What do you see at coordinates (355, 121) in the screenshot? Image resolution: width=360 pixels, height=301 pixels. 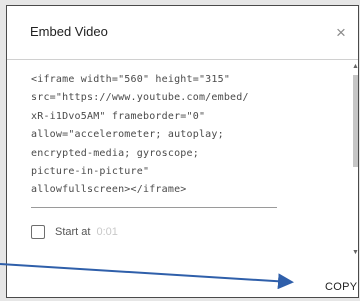 I see `scroll-thumb` at bounding box center [355, 121].